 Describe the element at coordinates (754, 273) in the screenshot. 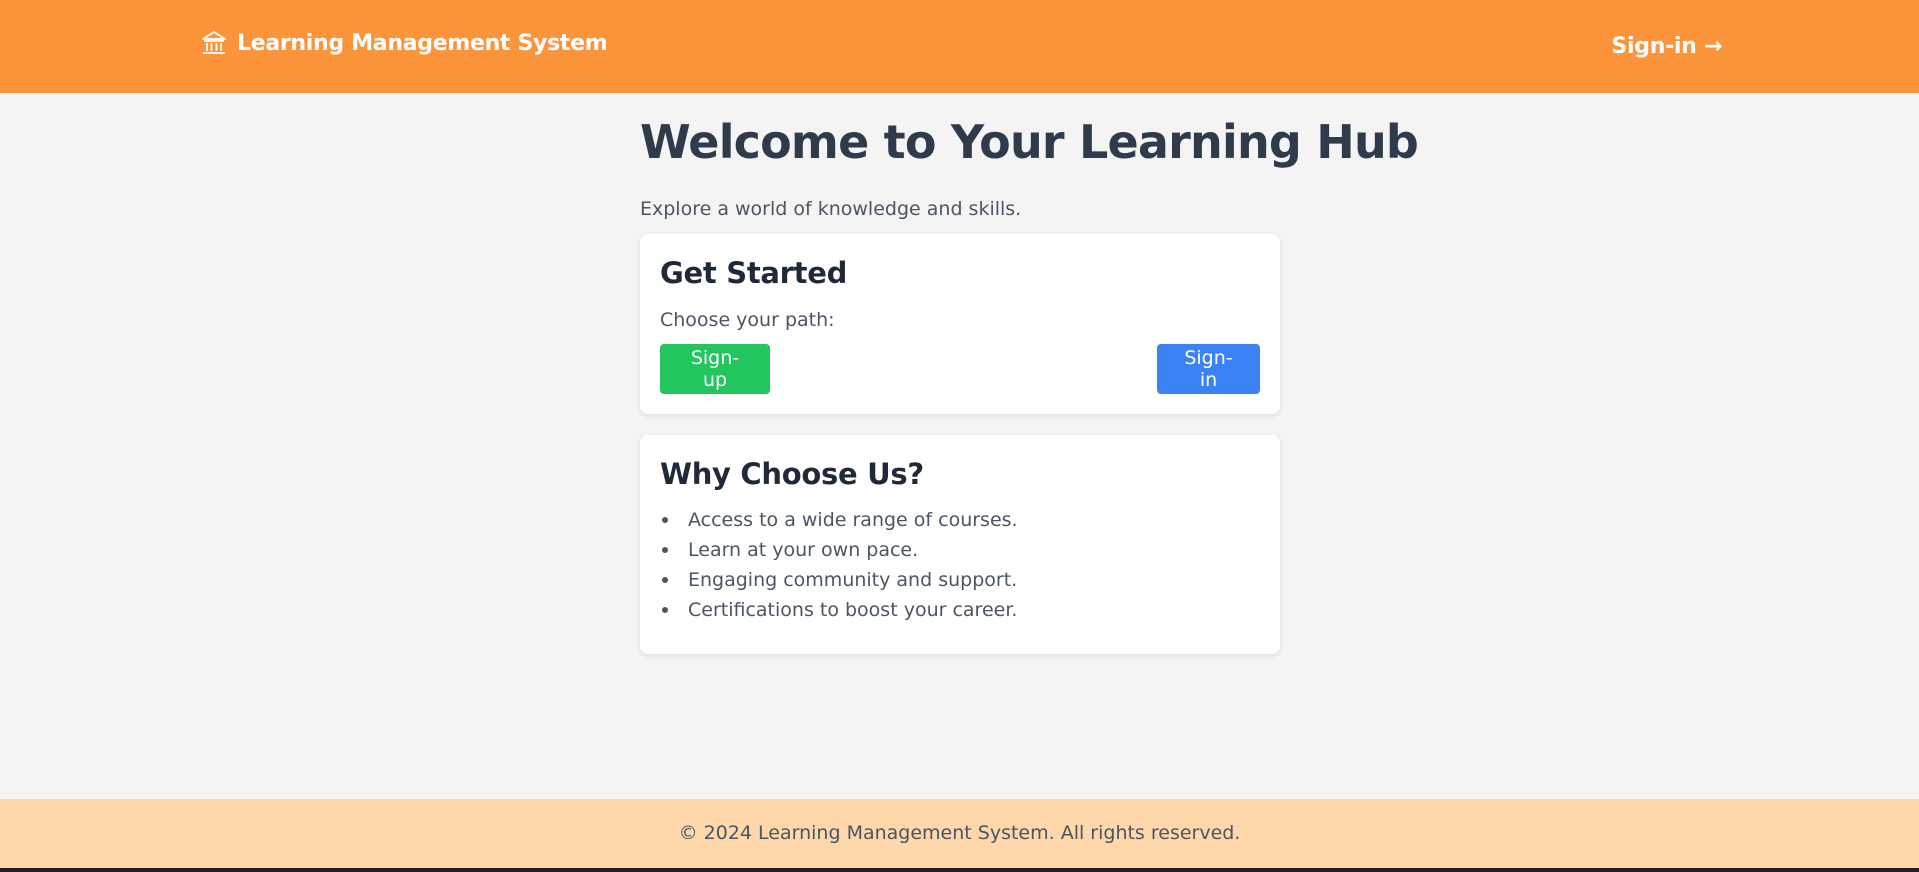

I see `get-started-title: Get Started` at that location.